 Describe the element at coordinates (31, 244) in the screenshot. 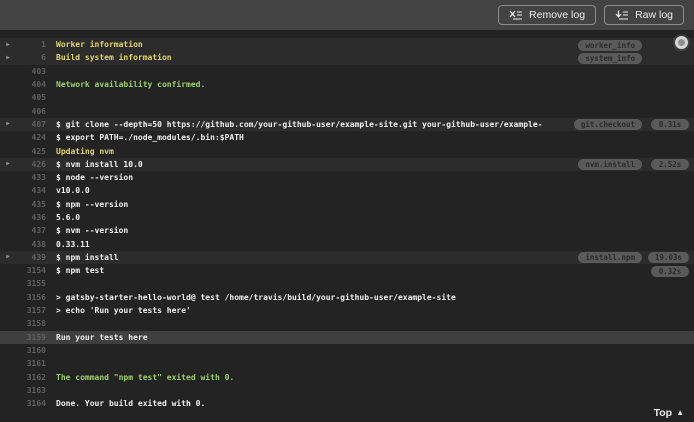

I see `line-number: 438` at that location.